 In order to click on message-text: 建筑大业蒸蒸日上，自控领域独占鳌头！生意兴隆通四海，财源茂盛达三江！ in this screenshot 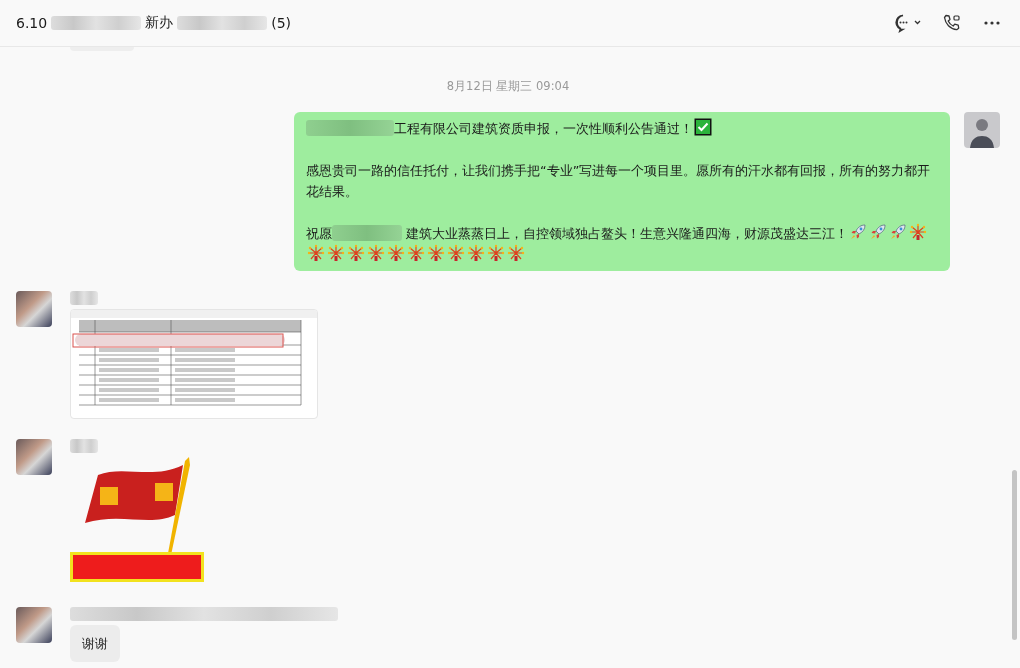, I will do `click(627, 233)`.